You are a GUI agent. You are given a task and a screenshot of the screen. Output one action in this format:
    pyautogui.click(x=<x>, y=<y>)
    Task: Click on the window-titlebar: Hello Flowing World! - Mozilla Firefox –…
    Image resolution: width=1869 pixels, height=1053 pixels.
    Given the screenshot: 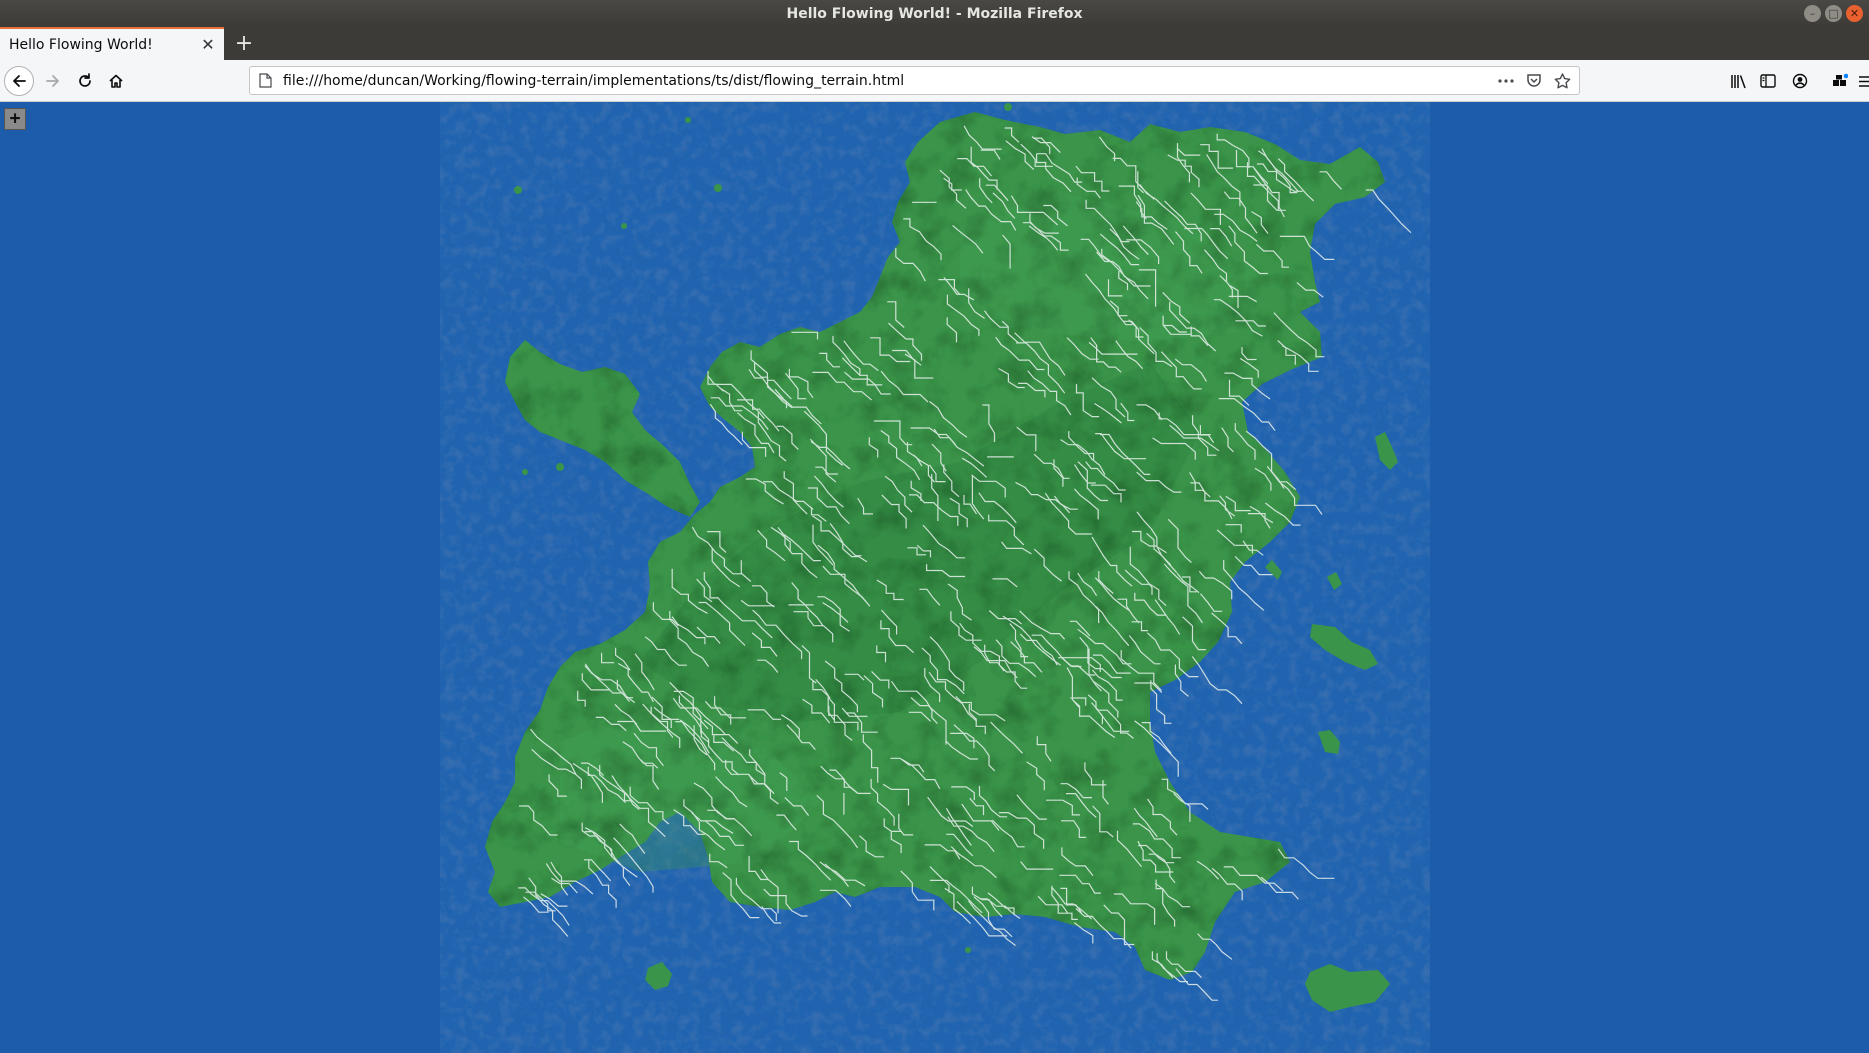 What is the action you would take?
    pyautogui.click(x=934, y=13)
    